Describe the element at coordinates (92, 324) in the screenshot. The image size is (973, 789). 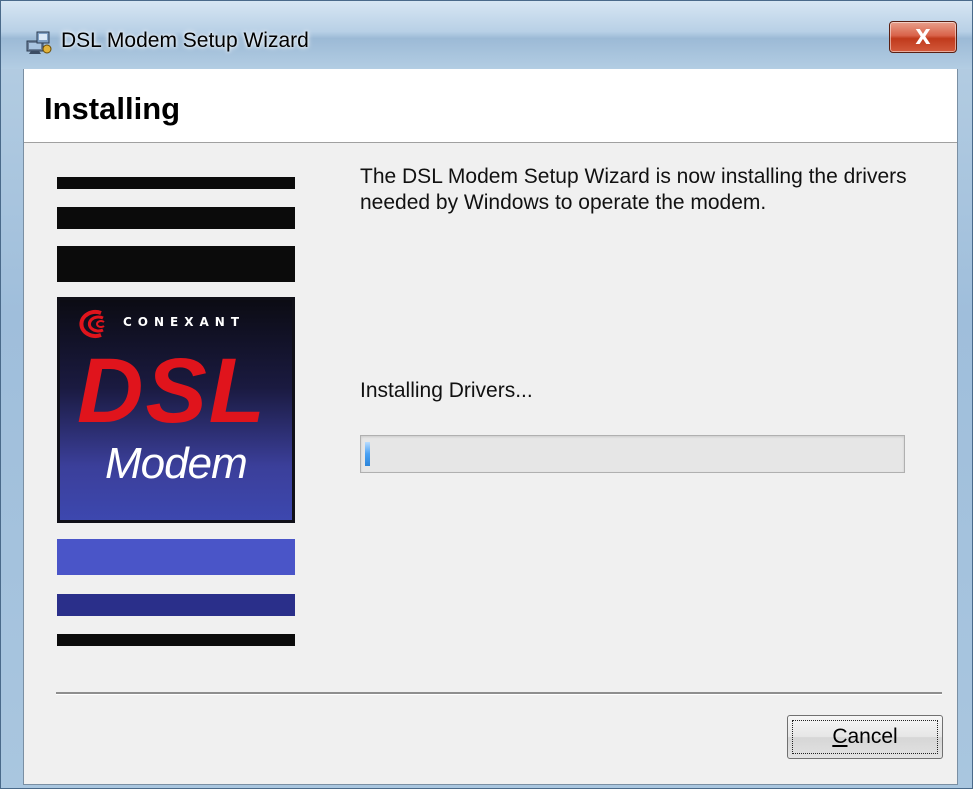
I see `conexant-logo-icon` at that location.